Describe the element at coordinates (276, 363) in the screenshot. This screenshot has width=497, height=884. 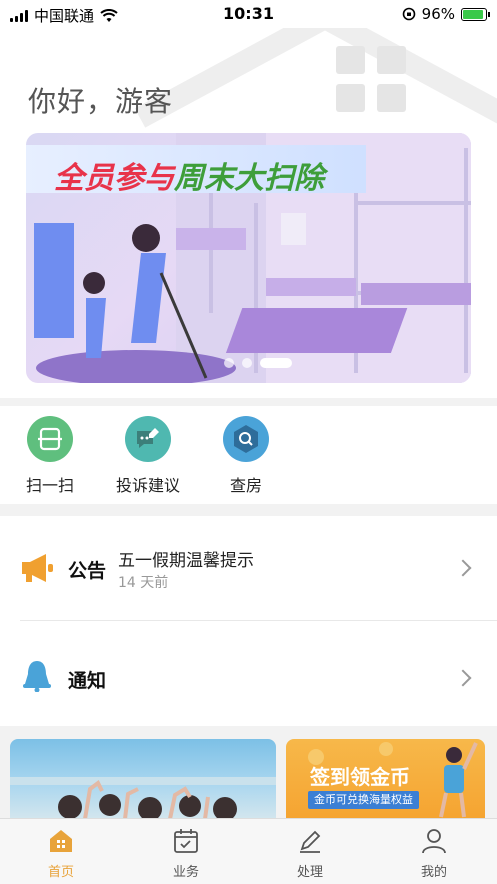
I see `pagination-dot-active` at that location.